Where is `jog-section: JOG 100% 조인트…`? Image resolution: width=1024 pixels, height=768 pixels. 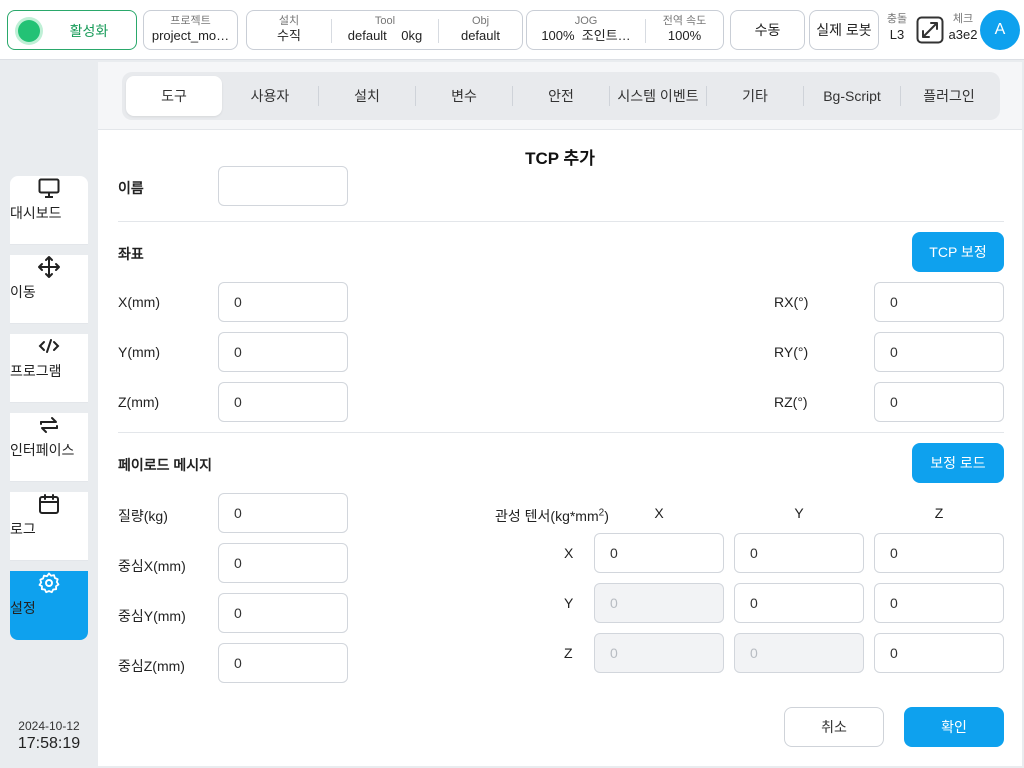
jog-section: JOG 100% 조인트… is located at coordinates (586, 30).